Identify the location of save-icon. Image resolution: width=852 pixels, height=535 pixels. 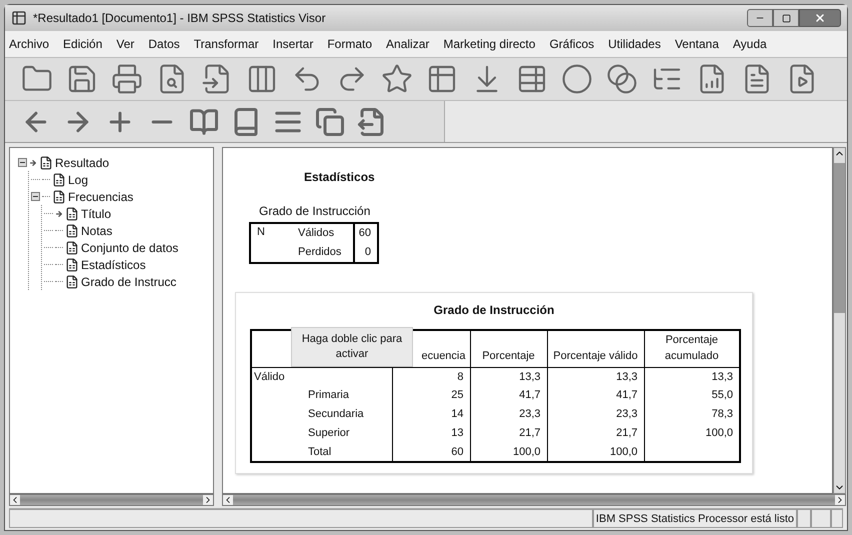
(82, 79).